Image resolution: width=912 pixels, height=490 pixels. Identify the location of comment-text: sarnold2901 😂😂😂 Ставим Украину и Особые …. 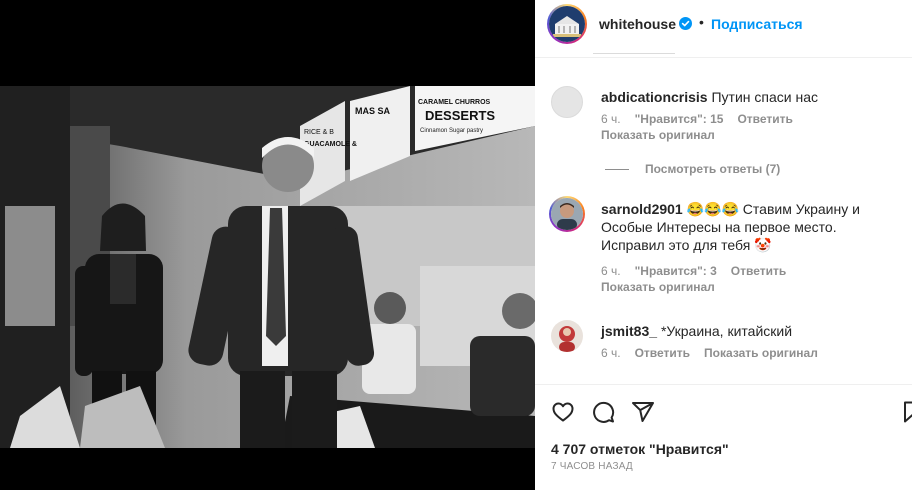
(749, 227).